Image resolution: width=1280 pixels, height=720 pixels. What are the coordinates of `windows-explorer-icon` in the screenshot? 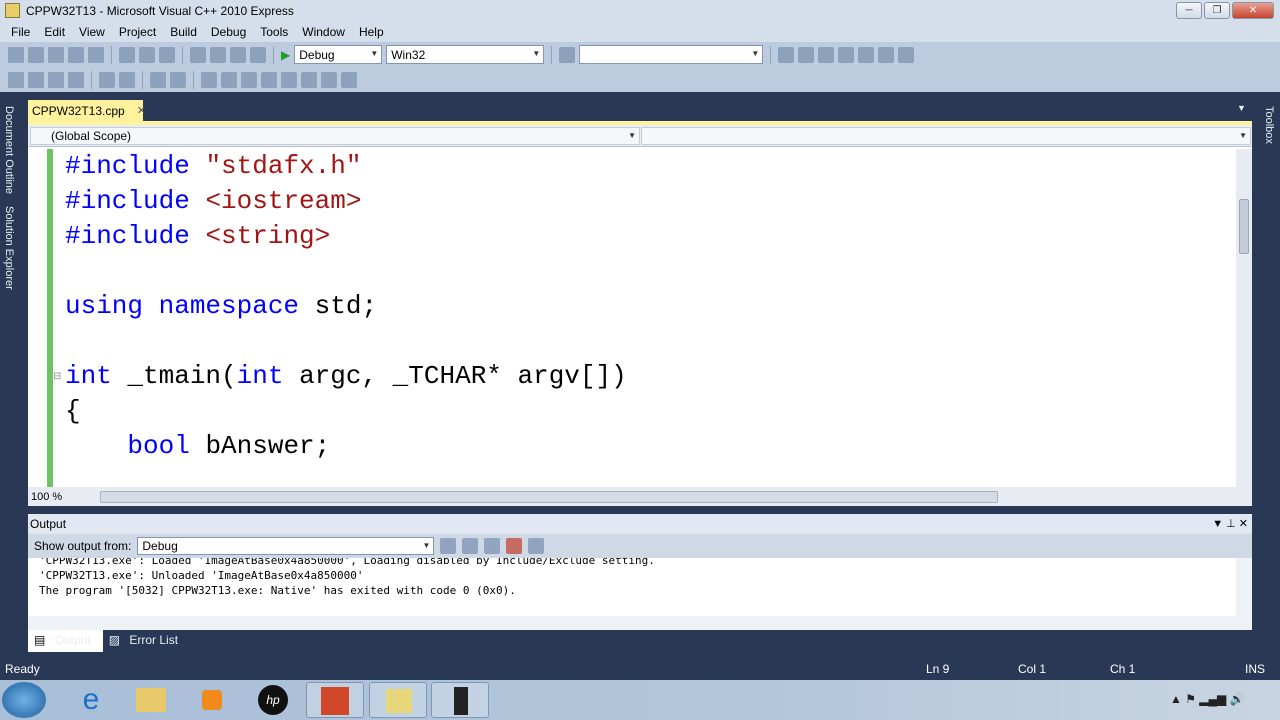 It's located at (151, 700).